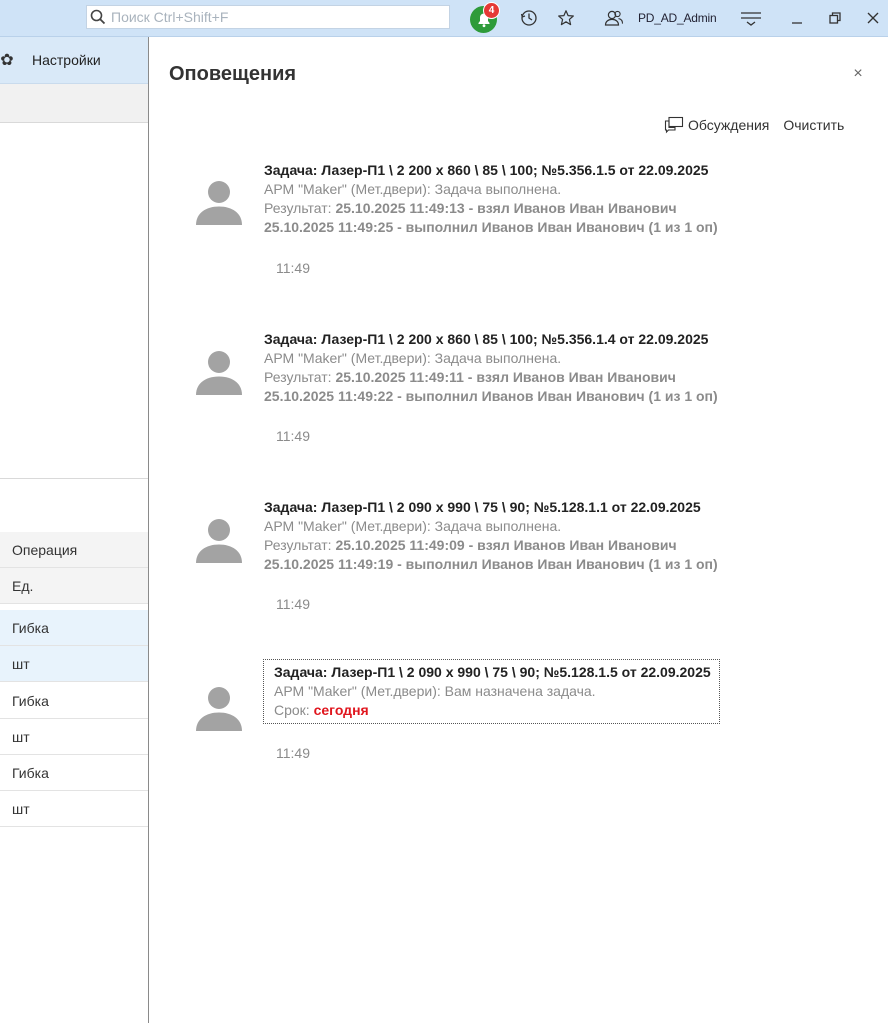 This screenshot has width=888, height=1023. Describe the element at coordinates (797, 18) in the screenshot. I see `minimize-icon` at that location.